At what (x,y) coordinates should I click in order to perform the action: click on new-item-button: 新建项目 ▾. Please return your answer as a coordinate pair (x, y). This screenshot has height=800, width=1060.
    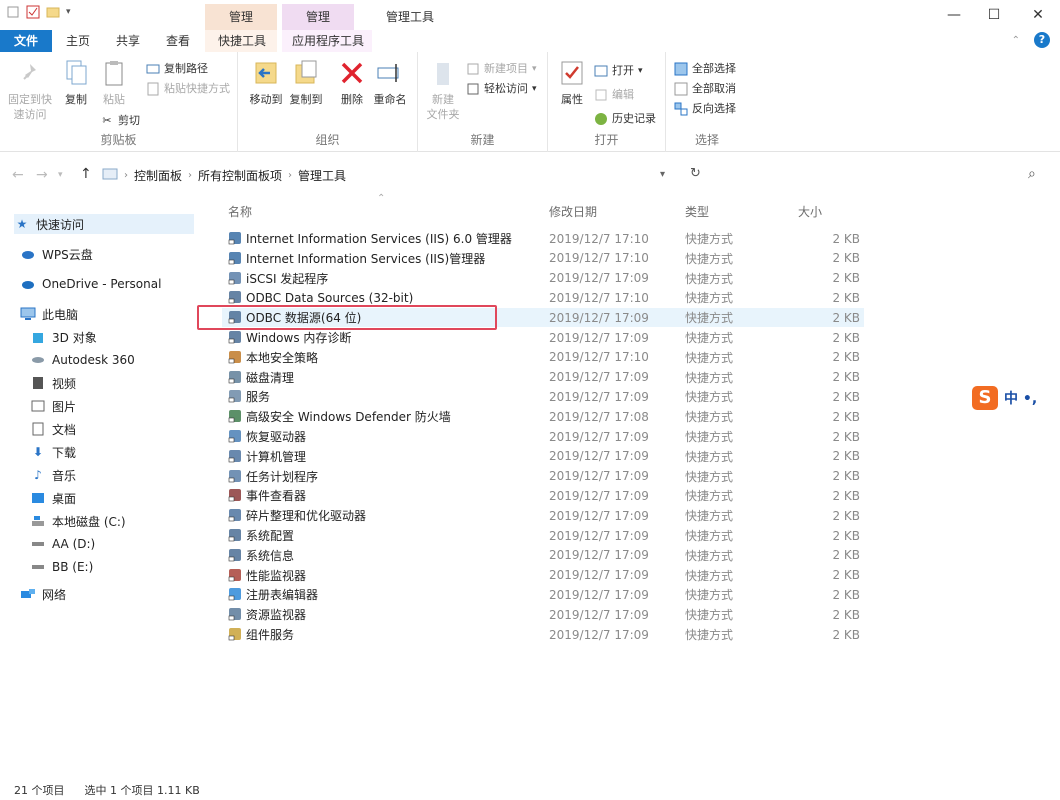
    Looking at the image, I should click on (501, 69).